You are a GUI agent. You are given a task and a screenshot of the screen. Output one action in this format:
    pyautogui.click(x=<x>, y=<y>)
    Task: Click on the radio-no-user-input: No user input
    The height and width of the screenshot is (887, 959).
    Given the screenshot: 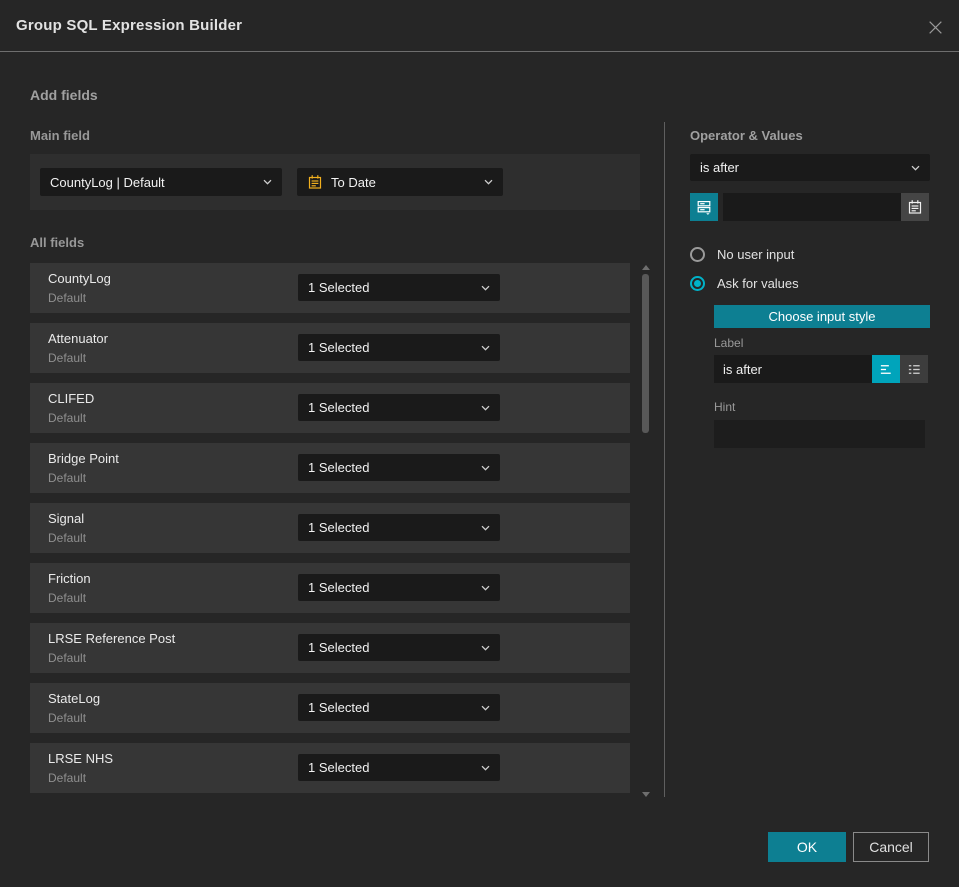 What is the action you would take?
    pyautogui.click(x=742, y=254)
    